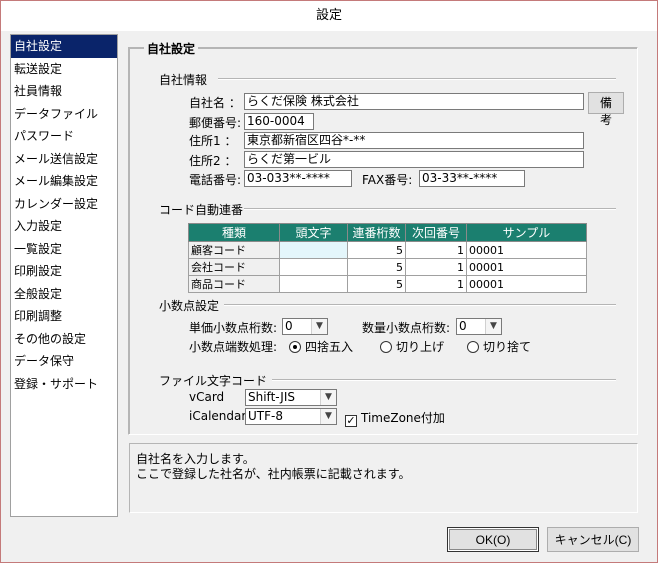 This screenshot has height=563, width=658. Describe the element at coordinates (64, 204) in the screenshot. I see `sidebar-item-calendar-settings: カレンダー設定` at that location.